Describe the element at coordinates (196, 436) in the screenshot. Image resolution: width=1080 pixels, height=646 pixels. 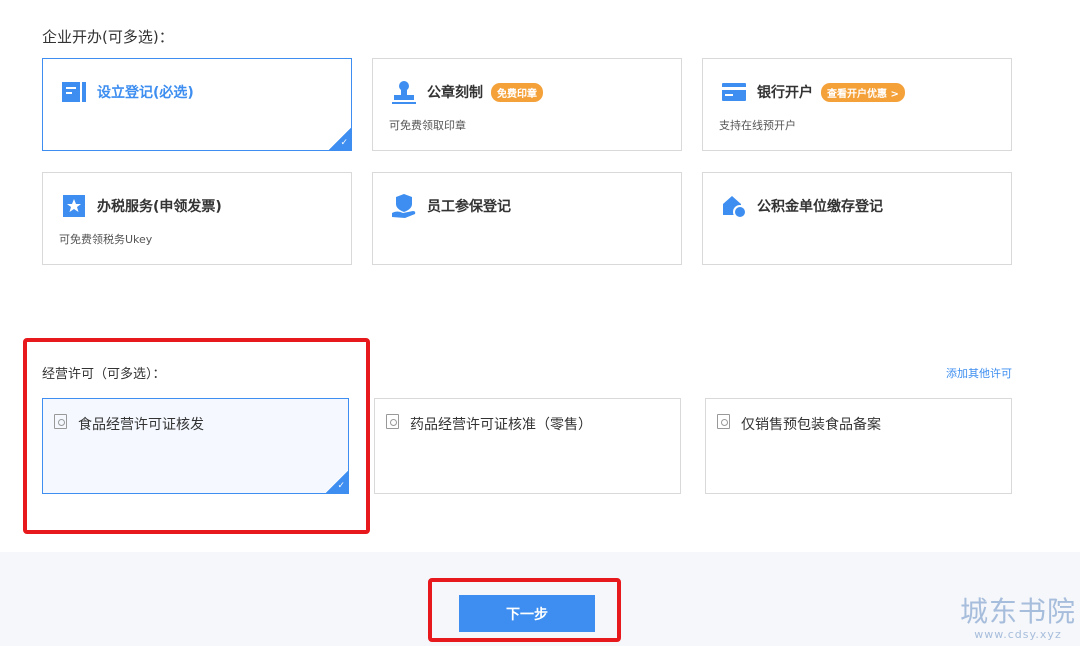
I see `license-highlight-box` at that location.